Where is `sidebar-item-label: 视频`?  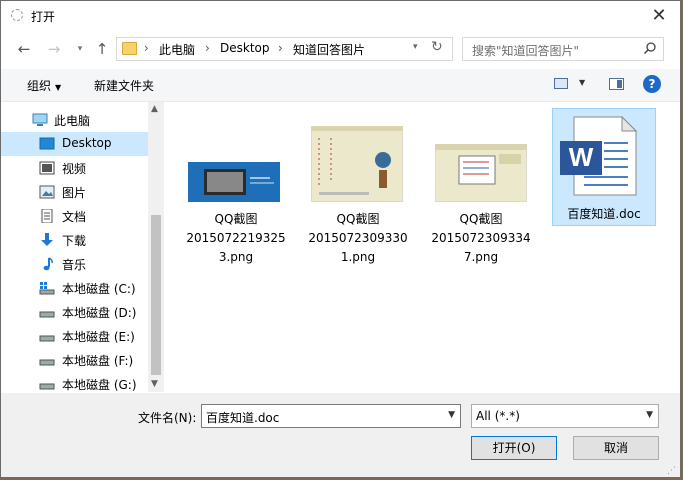 sidebar-item-label: 视频 is located at coordinates (74, 169).